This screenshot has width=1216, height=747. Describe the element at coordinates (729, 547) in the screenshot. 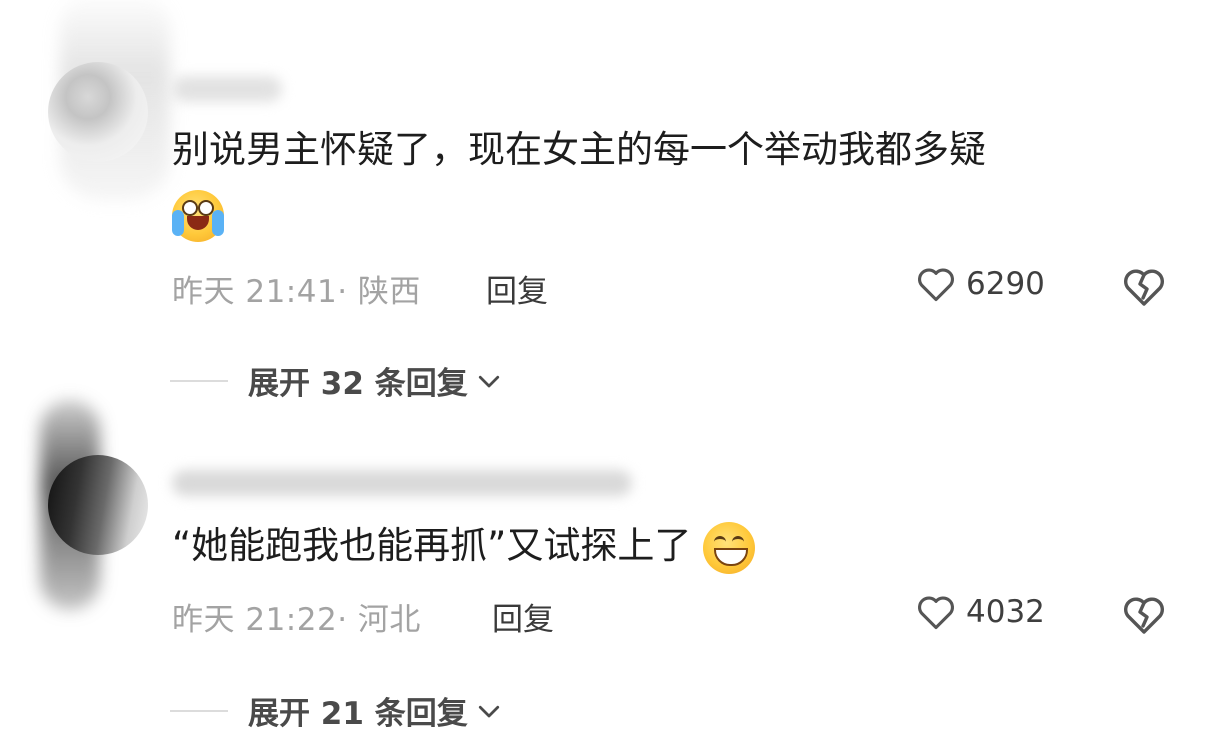

I see `grinning-squinting-face-icon` at that location.